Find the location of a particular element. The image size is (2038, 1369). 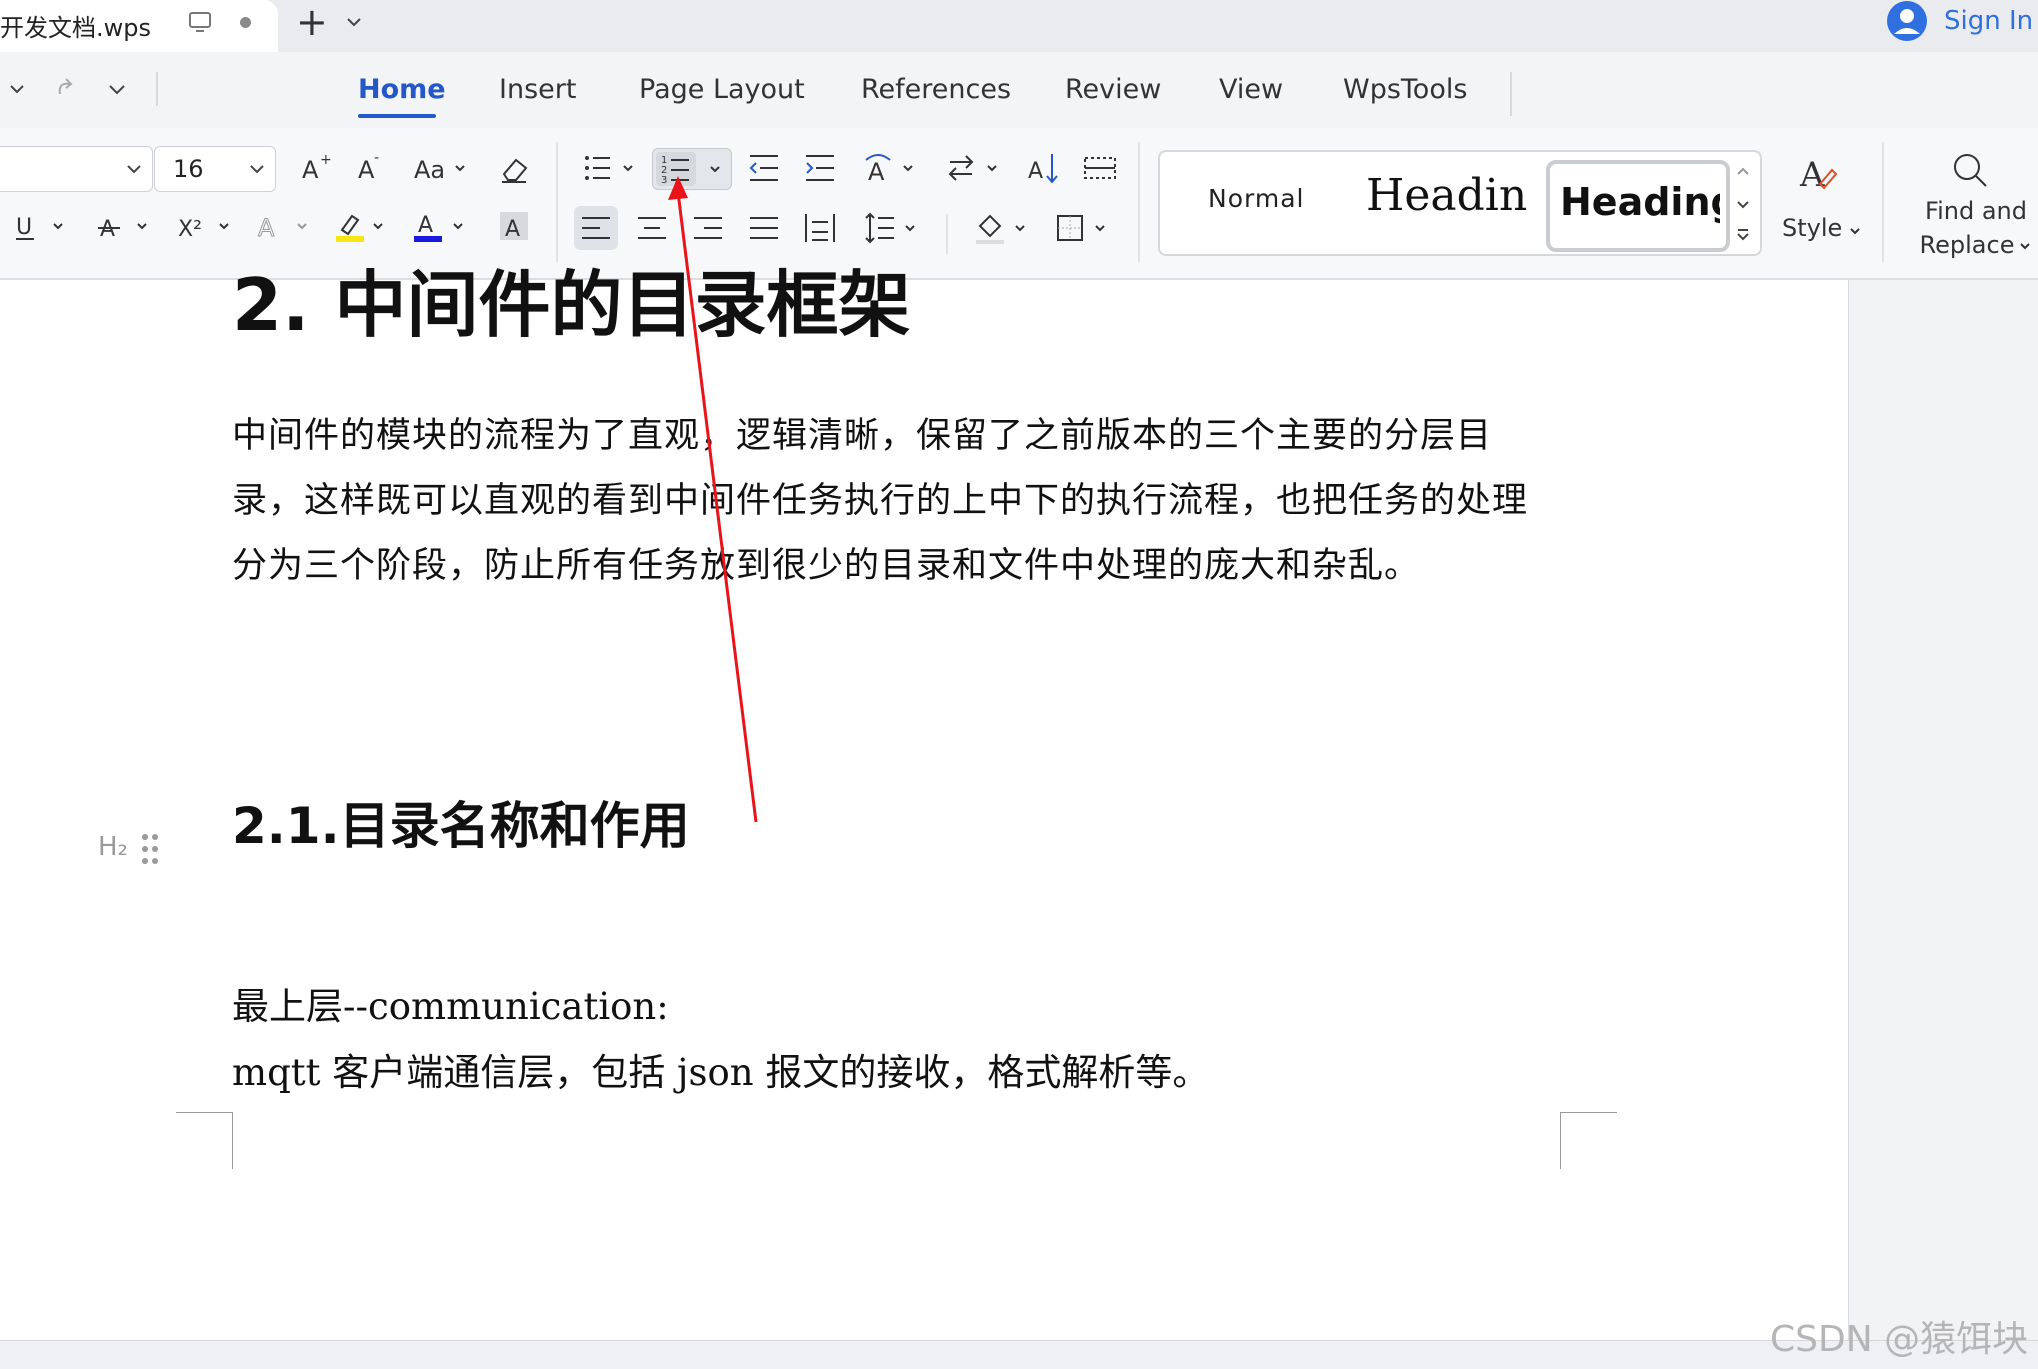

text-effect-button: A is located at coordinates (284, 226).